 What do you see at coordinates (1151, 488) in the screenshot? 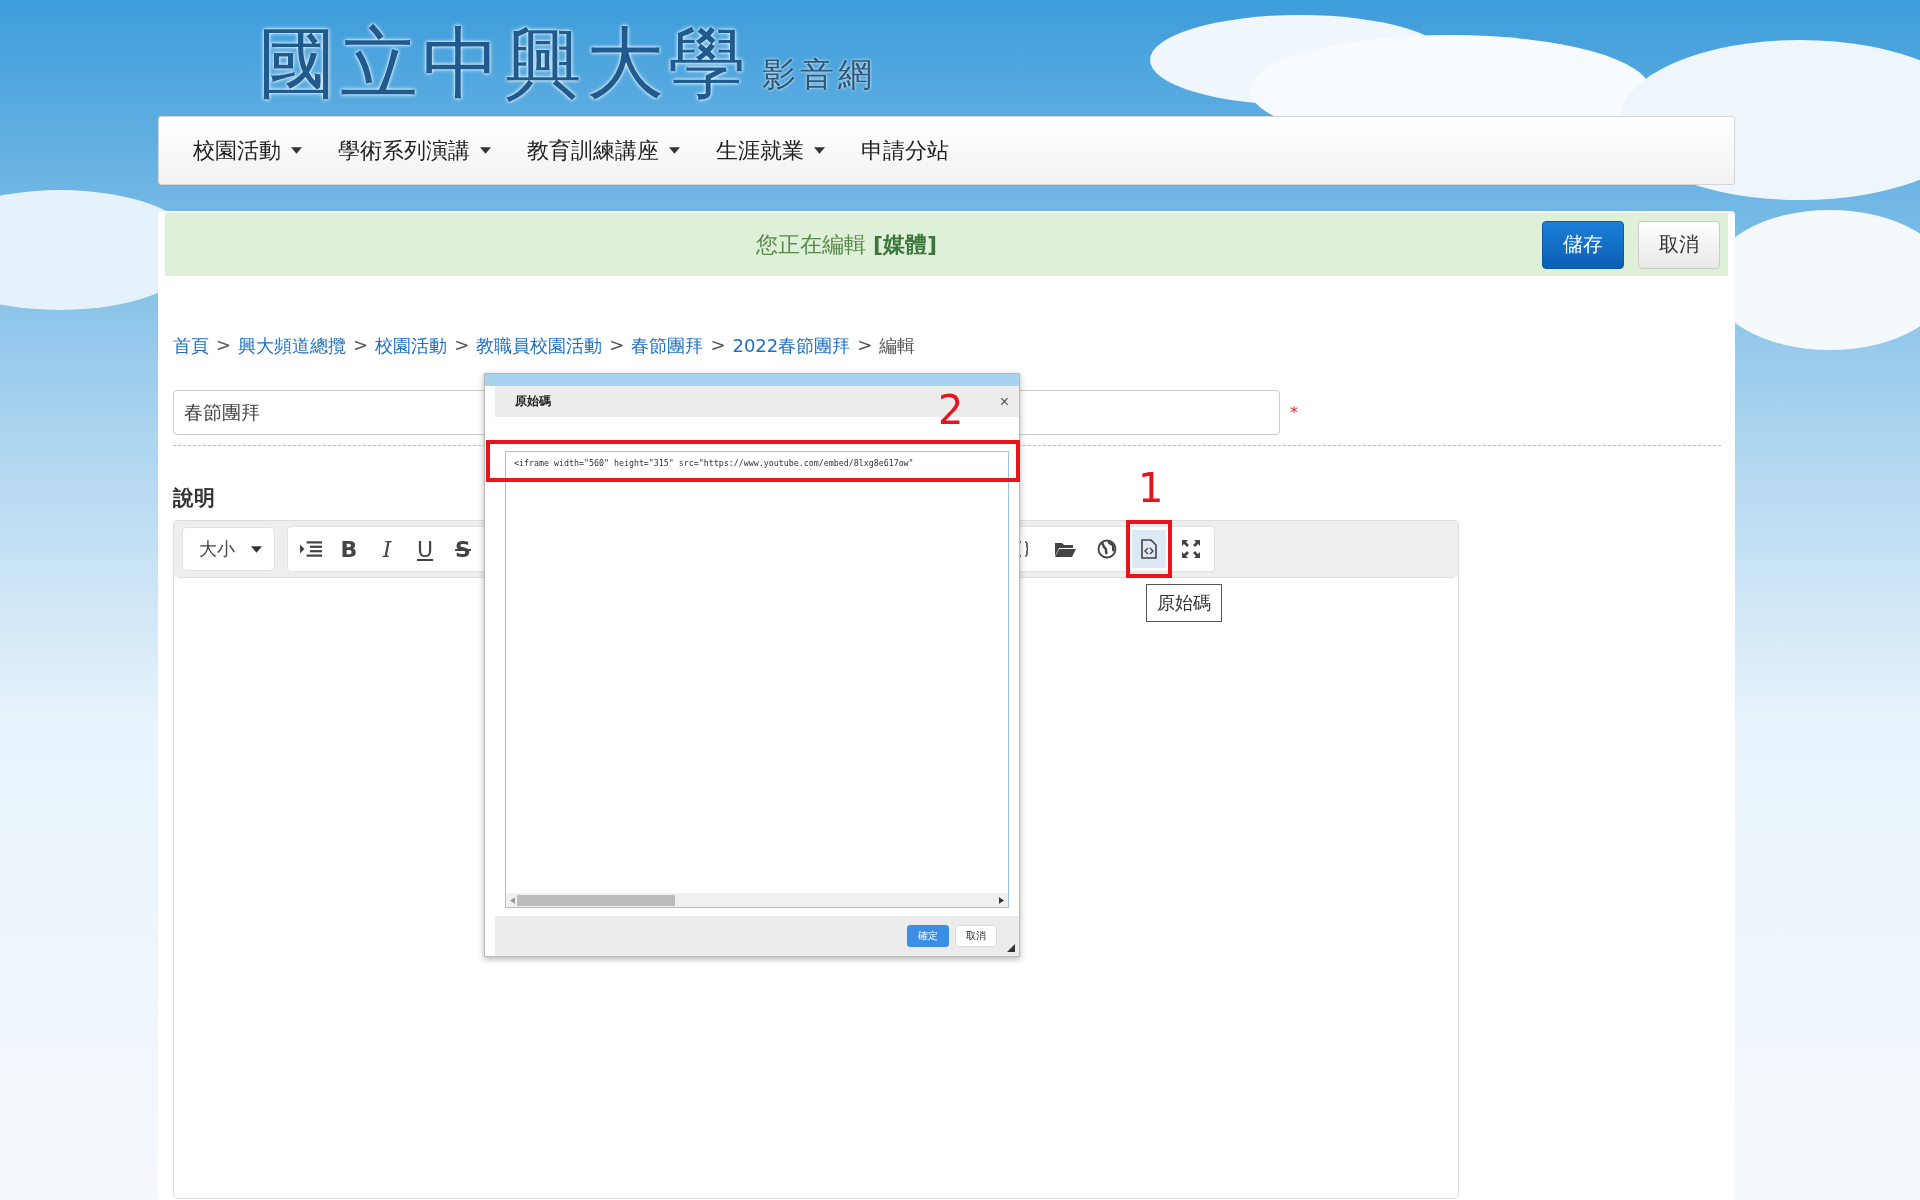
I see `annotation-number: 1` at bounding box center [1151, 488].